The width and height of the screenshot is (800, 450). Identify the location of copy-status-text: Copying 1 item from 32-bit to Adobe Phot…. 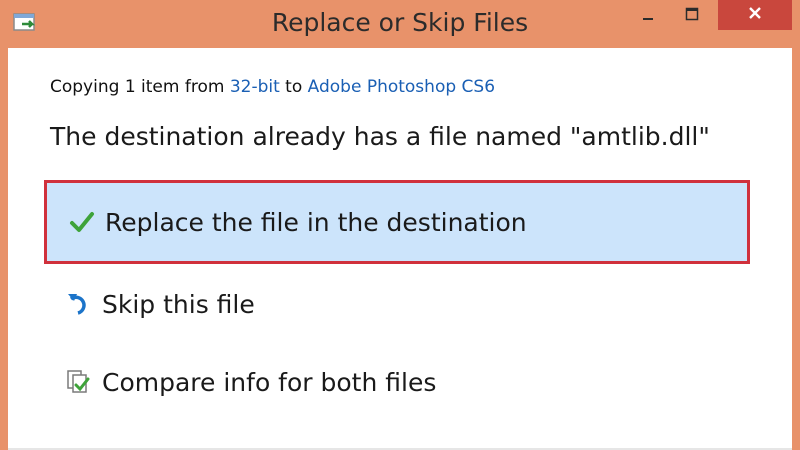
(272, 87).